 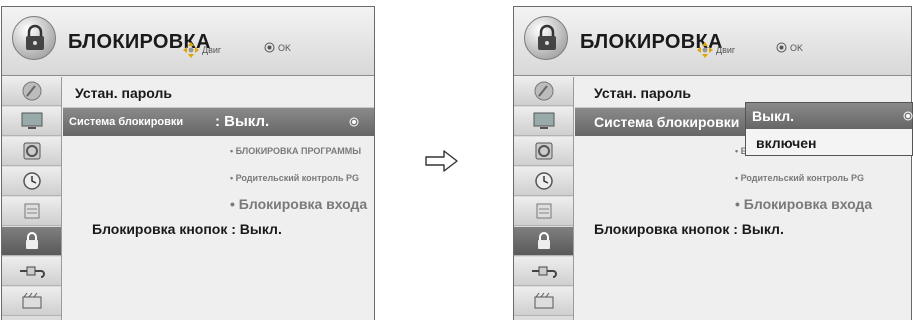 I want to click on dropdown-option-off-label: Выкл., so click(x=773, y=116).